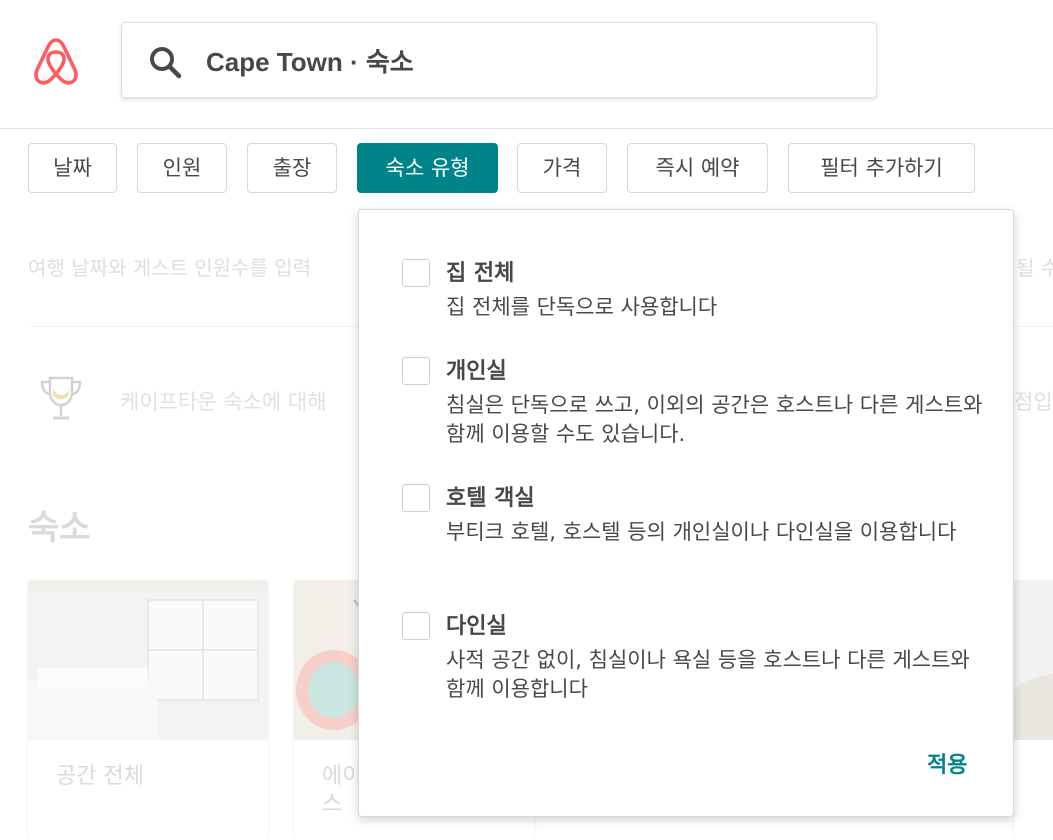 The height and width of the screenshot is (840, 1053). I want to click on checkbox-hotel-room, so click(416, 498).